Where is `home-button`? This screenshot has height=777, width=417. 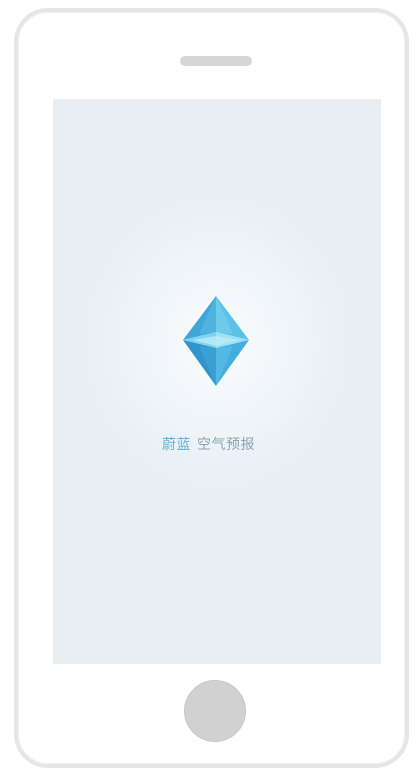 home-button is located at coordinates (215, 711).